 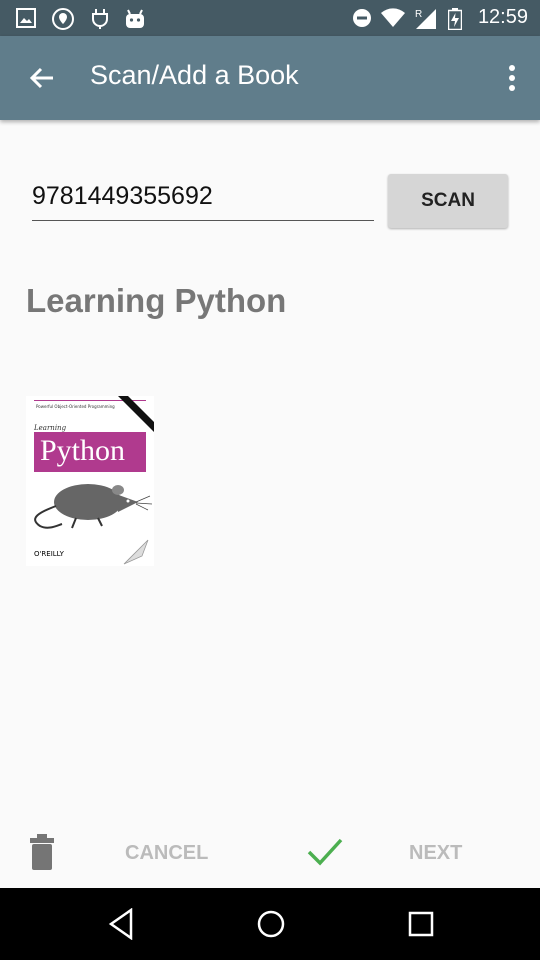 What do you see at coordinates (455, 19) in the screenshot?
I see `battery-charging-icon` at bounding box center [455, 19].